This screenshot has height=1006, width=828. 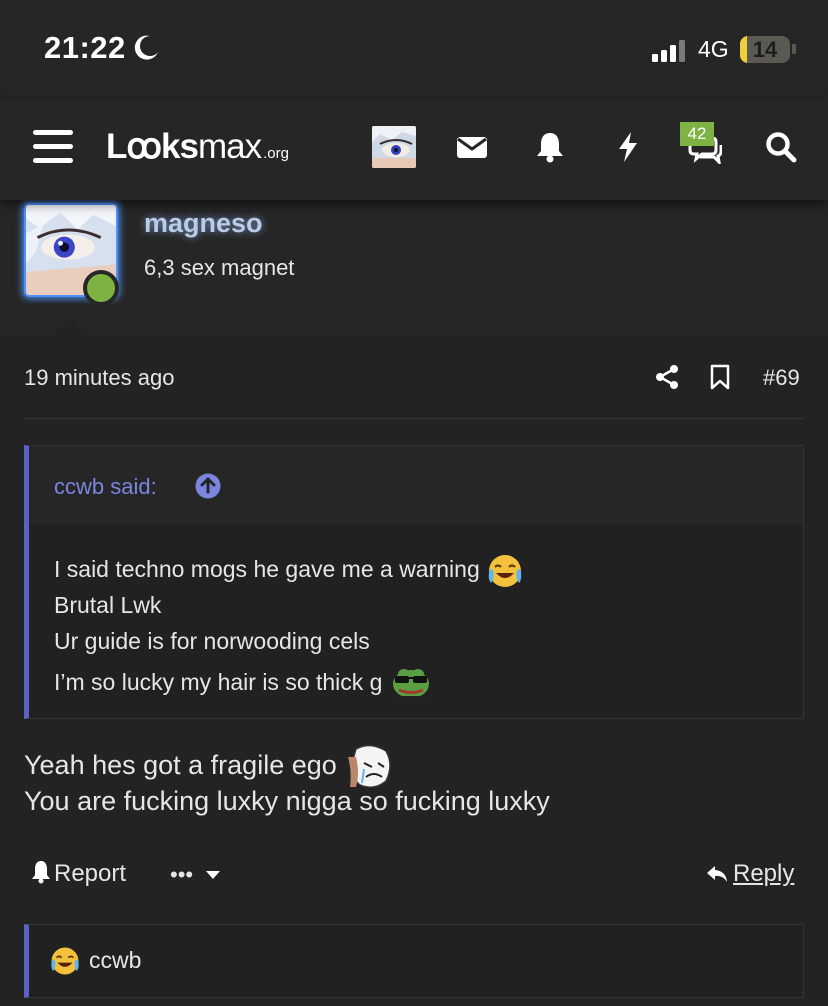 I want to click on reply-label: Reply, so click(x=764, y=873).